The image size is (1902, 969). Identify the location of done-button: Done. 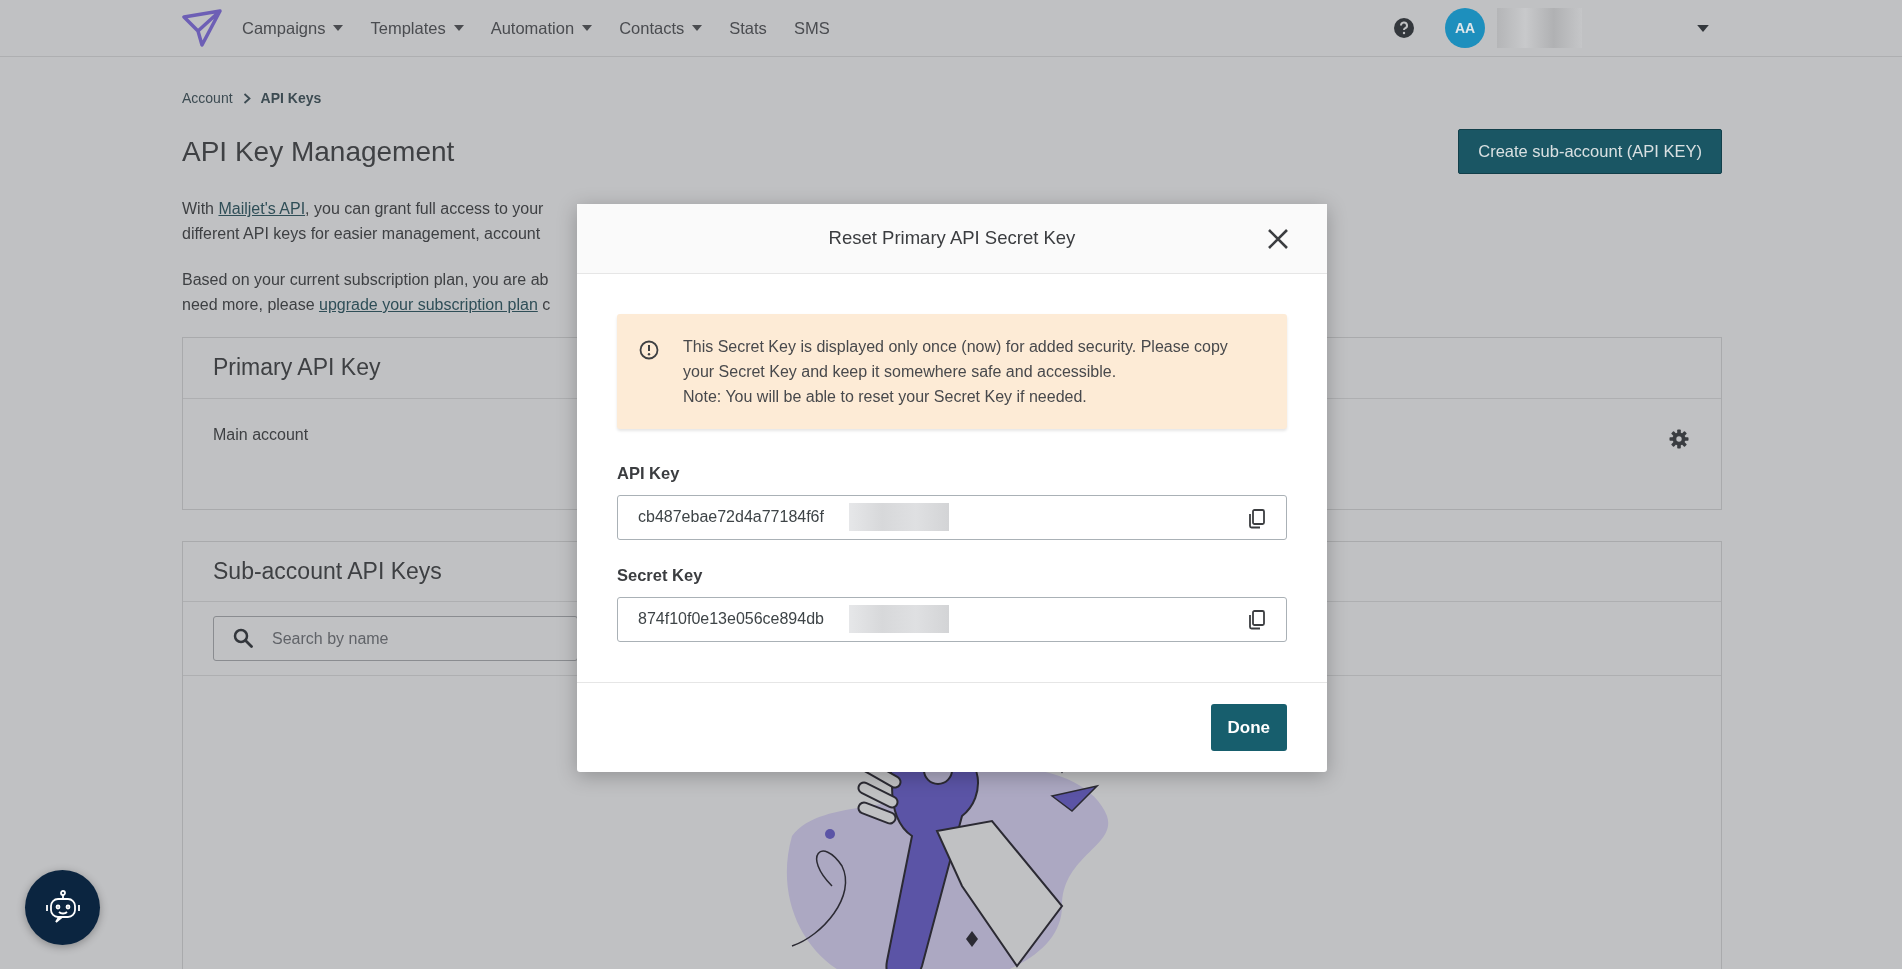
(1248, 727).